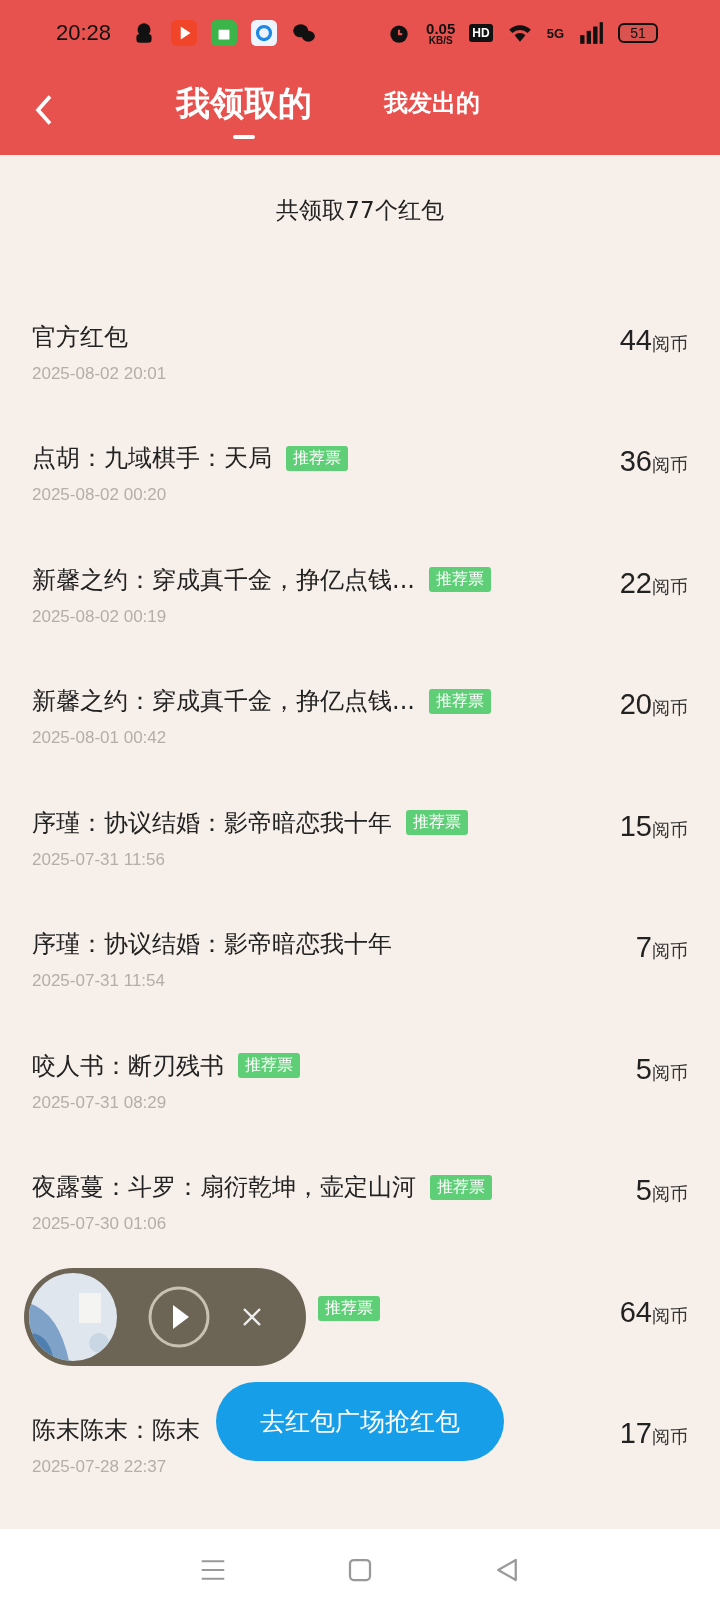 The height and width of the screenshot is (1612, 720). Describe the element at coordinates (224, 33) in the screenshot. I see `store-app-icon` at that location.